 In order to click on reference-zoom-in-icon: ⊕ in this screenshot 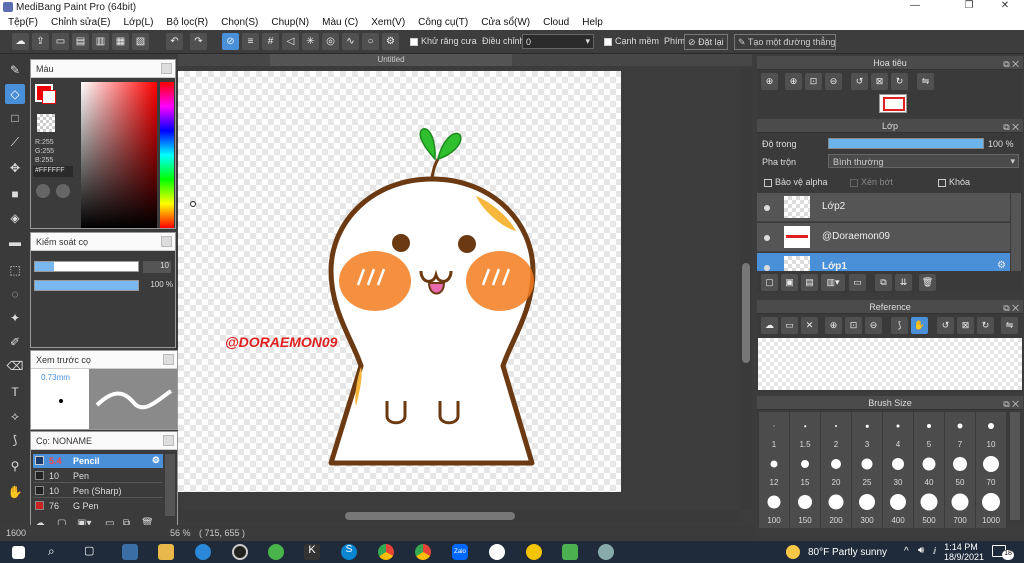, I will do `click(833, 325)`.